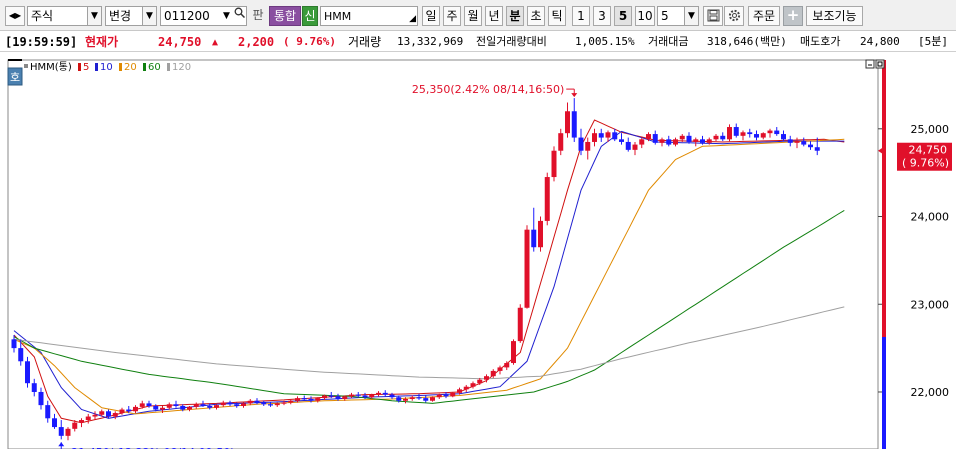 The image size is (956, 449). I want to click on period-button-0: 일, so click(431, 16).